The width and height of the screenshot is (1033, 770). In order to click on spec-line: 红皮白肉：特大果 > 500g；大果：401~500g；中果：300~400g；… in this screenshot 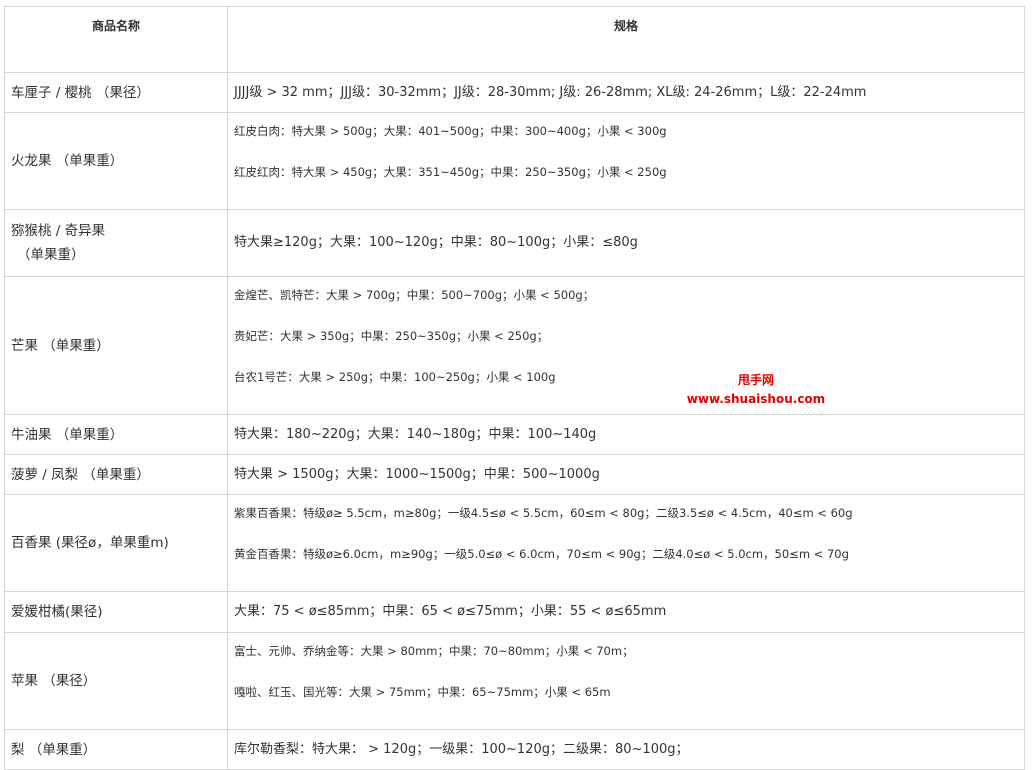, I will do `click(450, 131)`.